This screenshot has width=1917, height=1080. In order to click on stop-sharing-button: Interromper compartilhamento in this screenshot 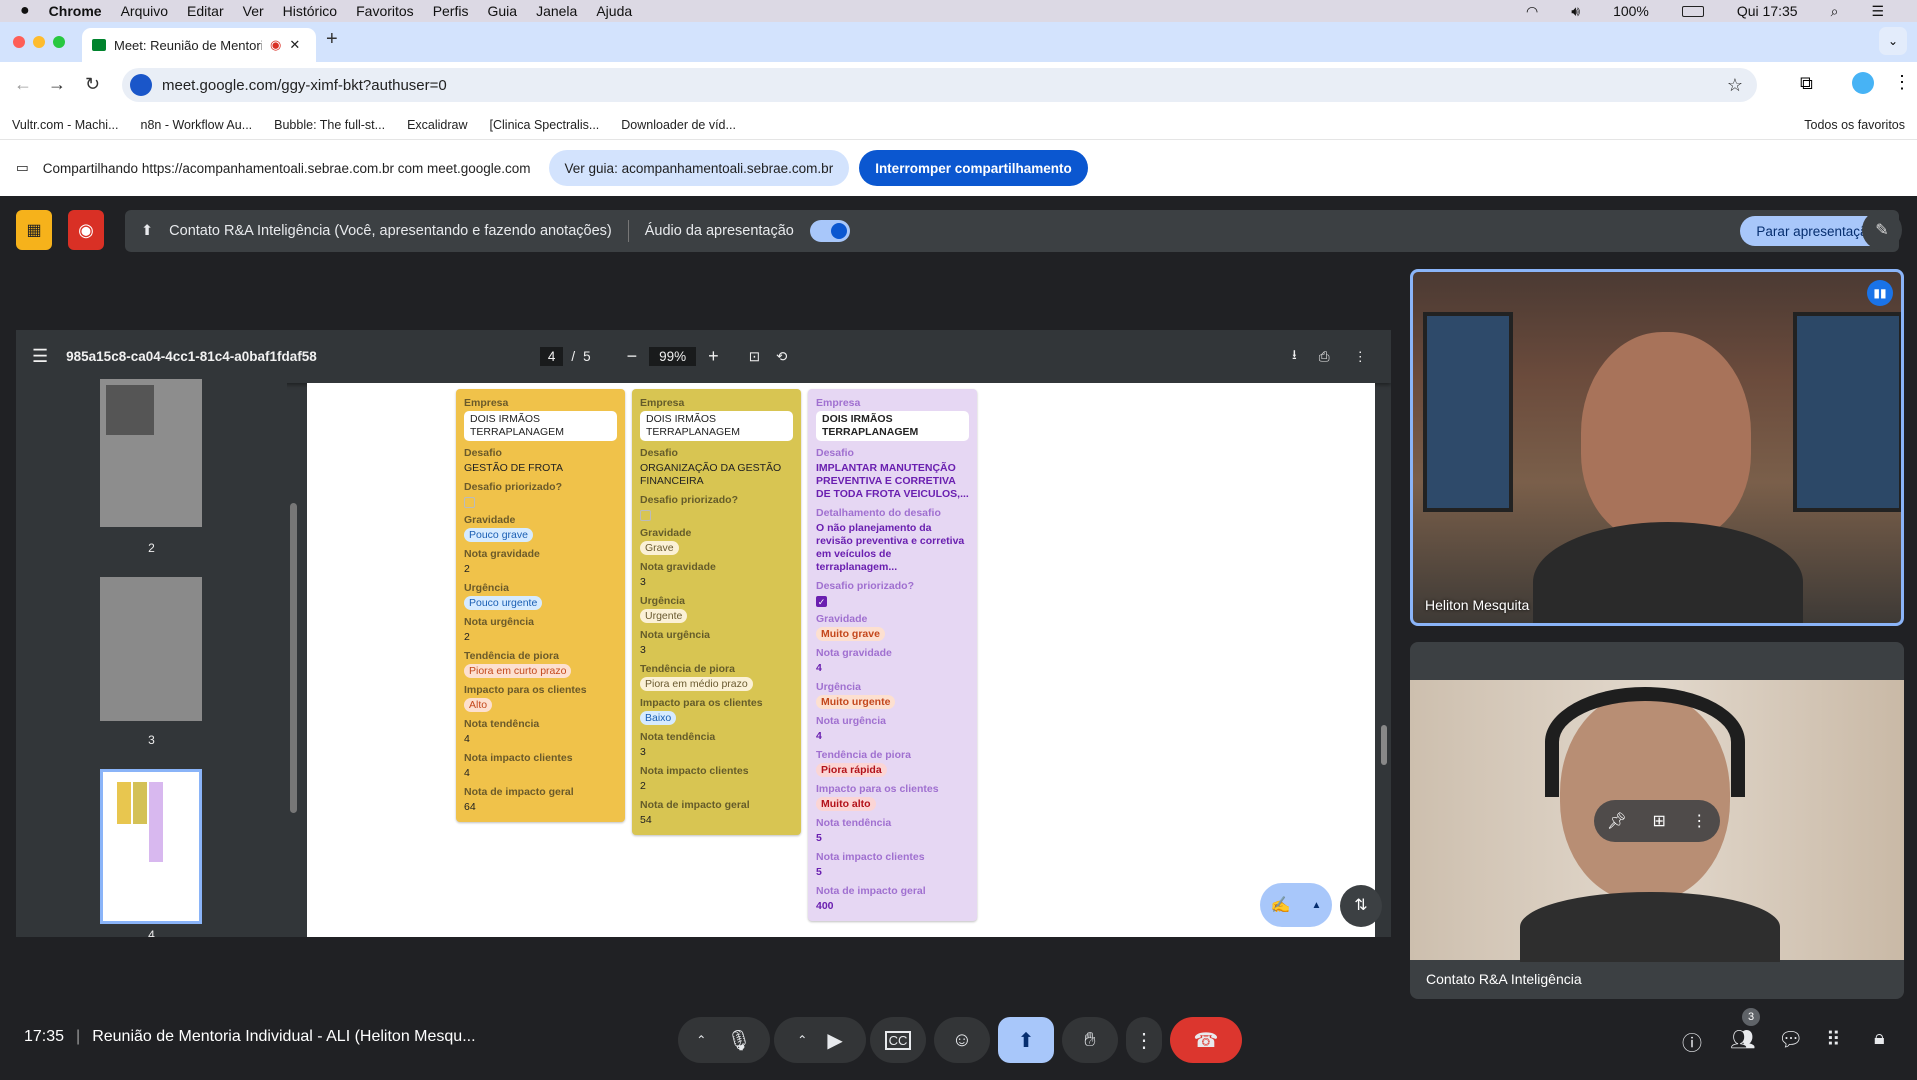, I will do `click(973, 168)`.